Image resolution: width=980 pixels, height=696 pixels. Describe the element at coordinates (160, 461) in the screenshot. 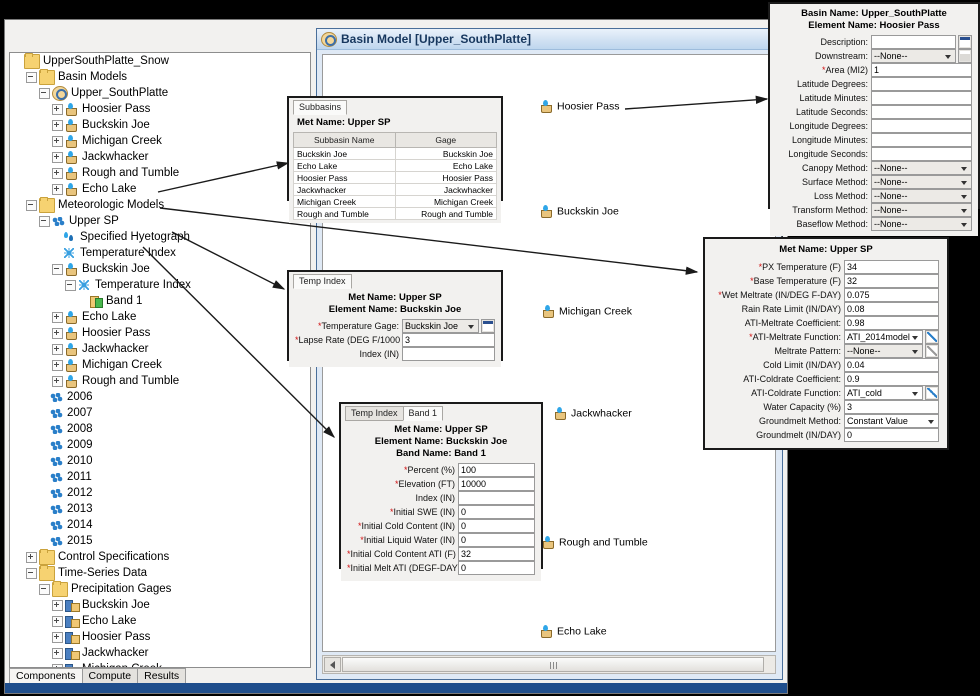

I see `tree-node-2010: 2010` at that location.